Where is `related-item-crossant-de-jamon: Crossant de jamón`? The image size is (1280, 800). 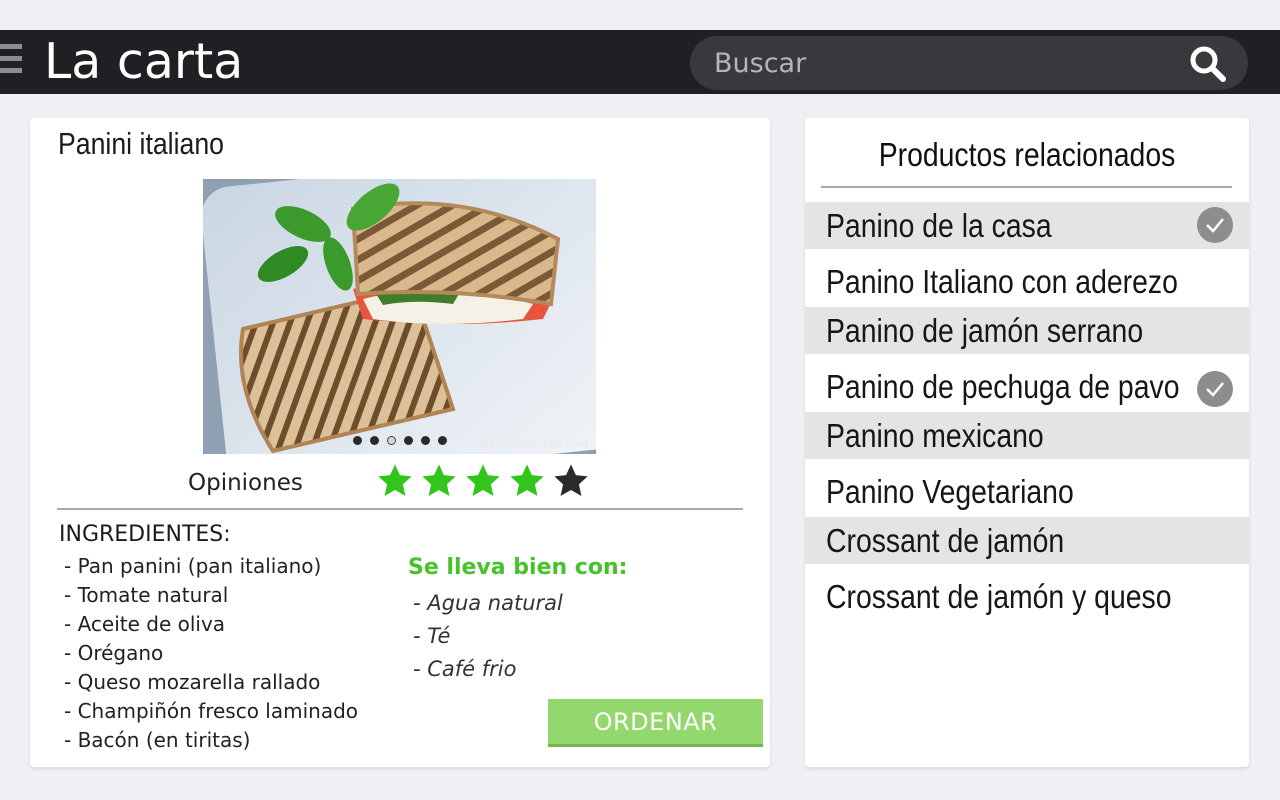 related-item-crossant-de-jamon: Crossant de jamón is located at coordinates (1027, 540).